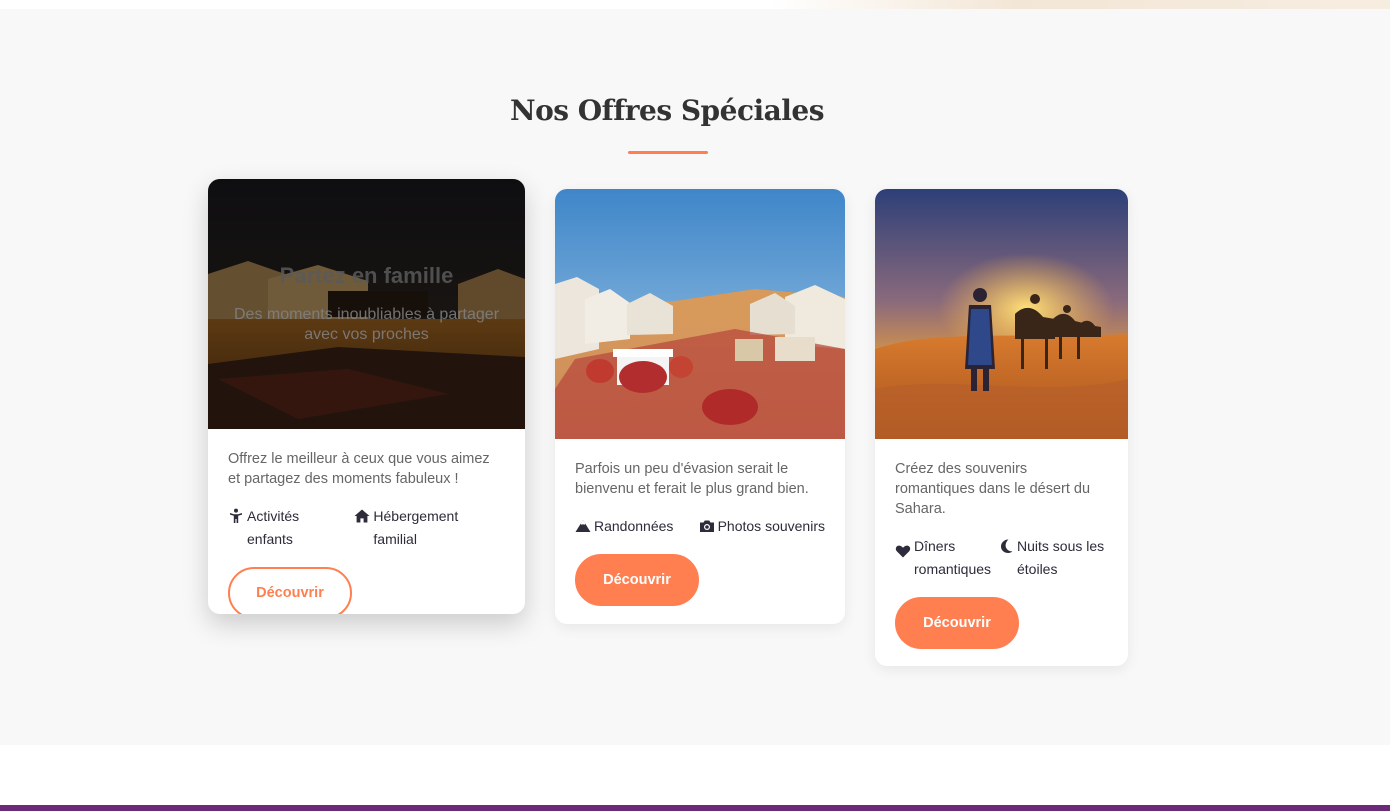 This screenshot has height=811, width=1390. What do you see at coordinates (700, 314) in the screenshot?
I see `offer-image-desert-camp` at bounding box center [700, 314].